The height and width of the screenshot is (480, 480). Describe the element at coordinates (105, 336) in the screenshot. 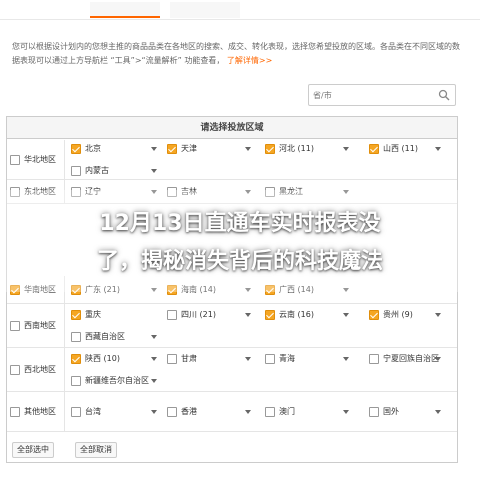

I see `province-label: 西藏自治区` at that location.